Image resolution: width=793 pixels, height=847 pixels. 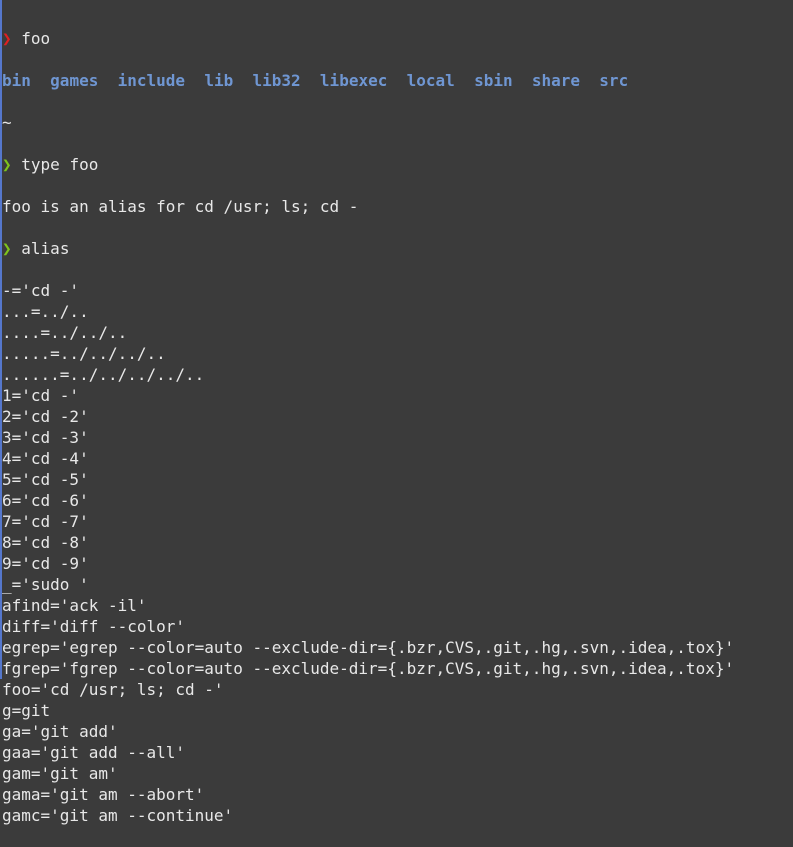 What do you see at coordinates (103, 794) in the screenshot?
I see `alias-line: gama='git am --abort'` at bounding box center [103, 794].